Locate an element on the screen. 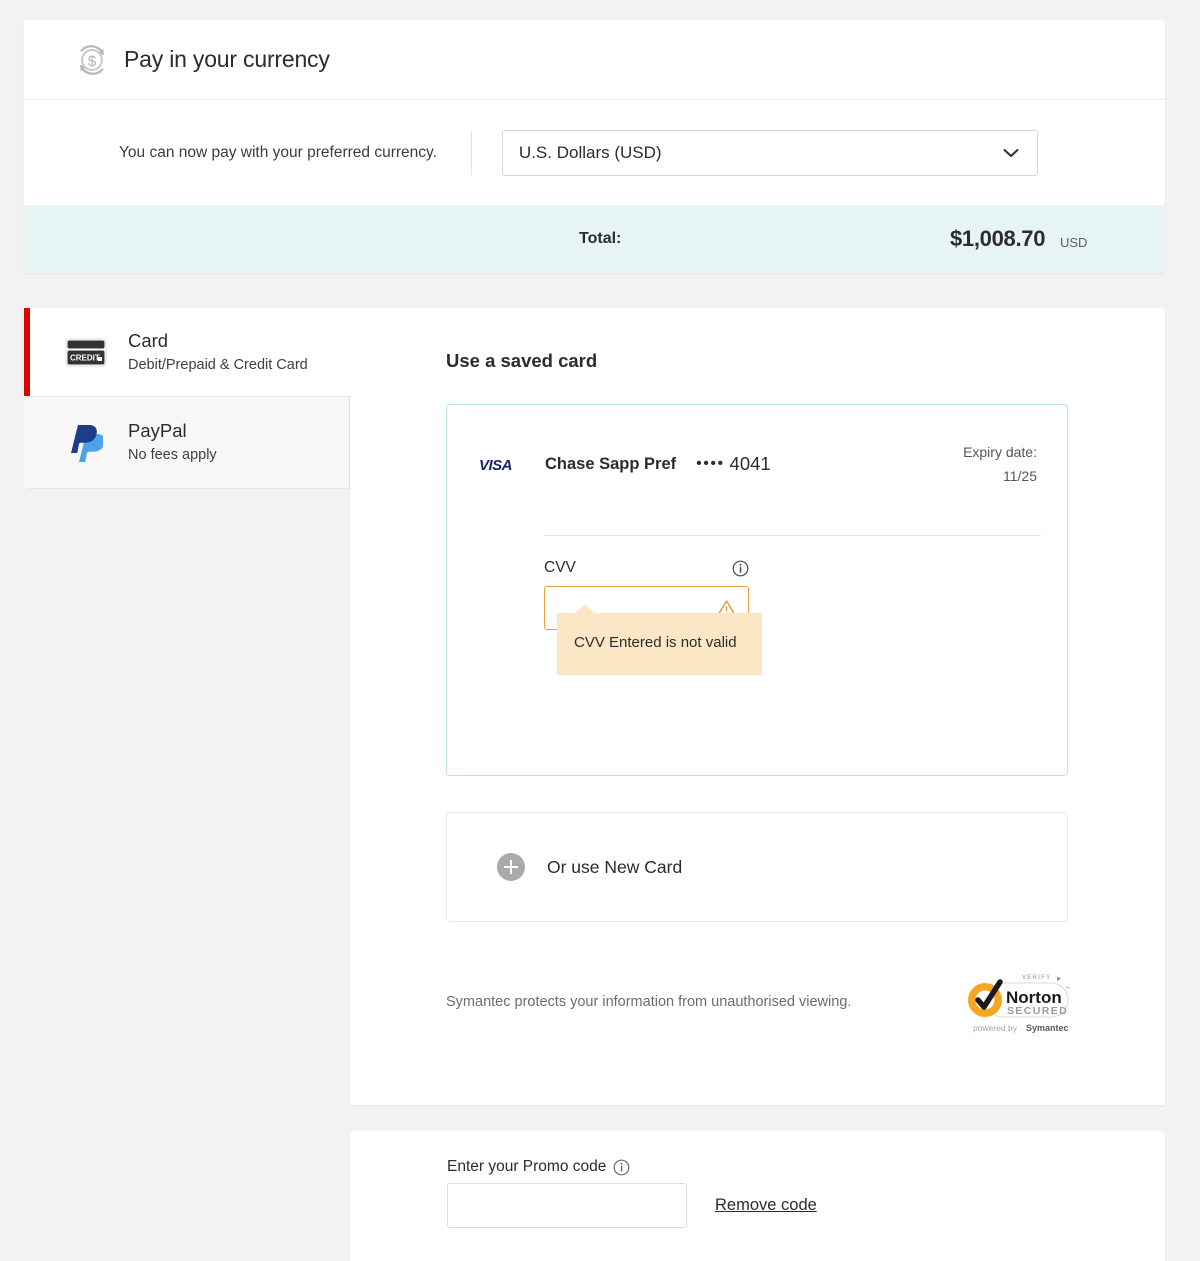 Image resolution: width=1200 pixels, height=1261 pixels. cvv-block: CVV CVV Entered is not valid is located at coordinates (653, 617).